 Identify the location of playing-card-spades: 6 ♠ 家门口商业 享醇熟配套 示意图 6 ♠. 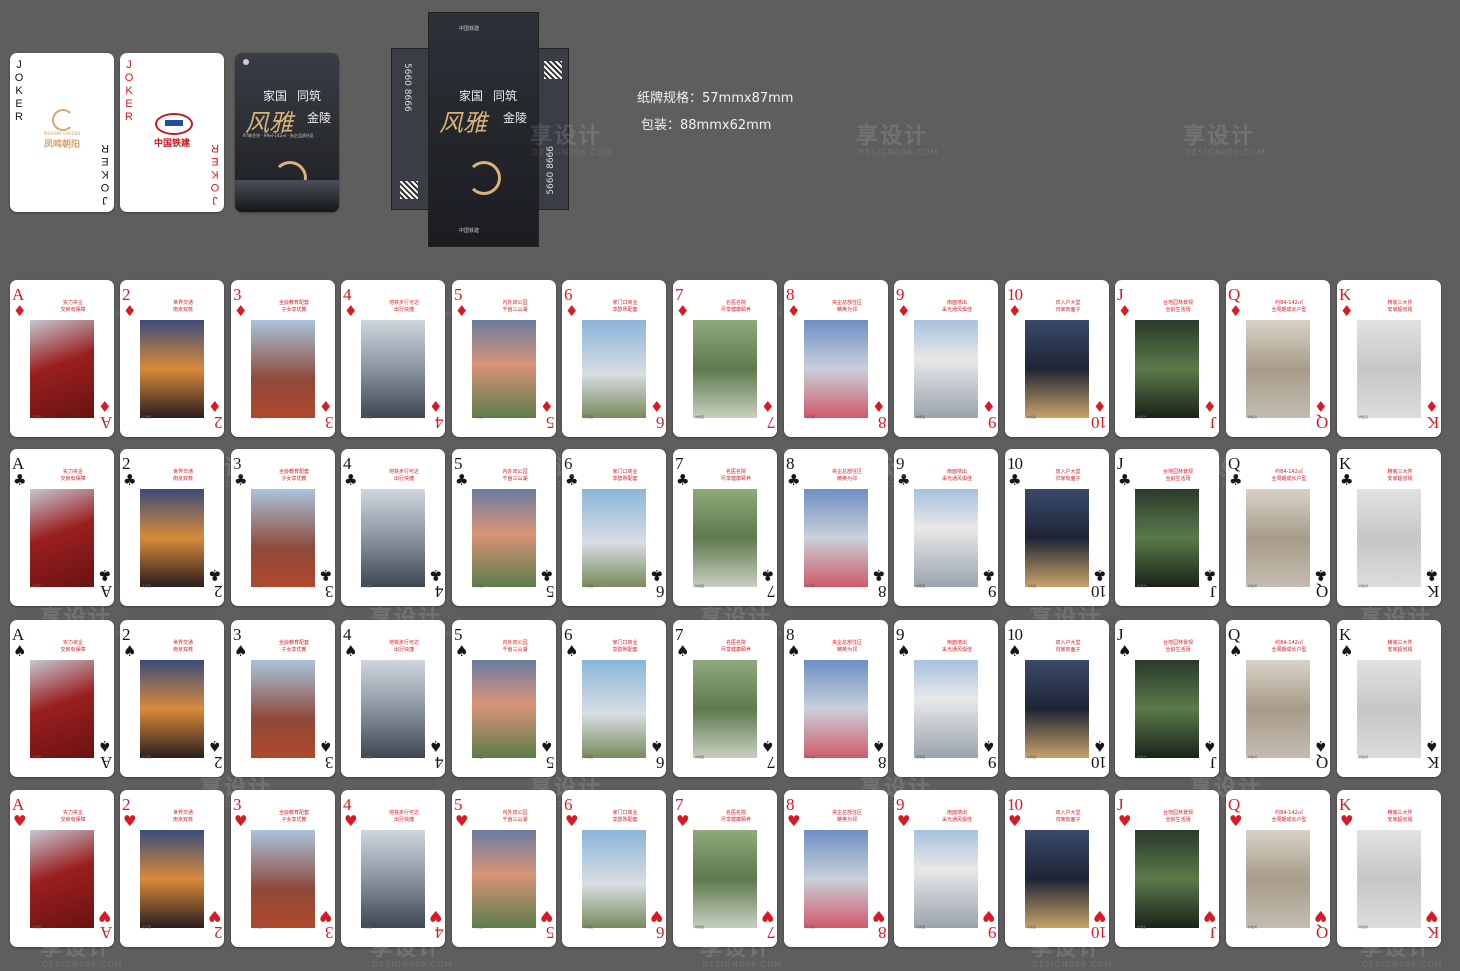
(614, 698).